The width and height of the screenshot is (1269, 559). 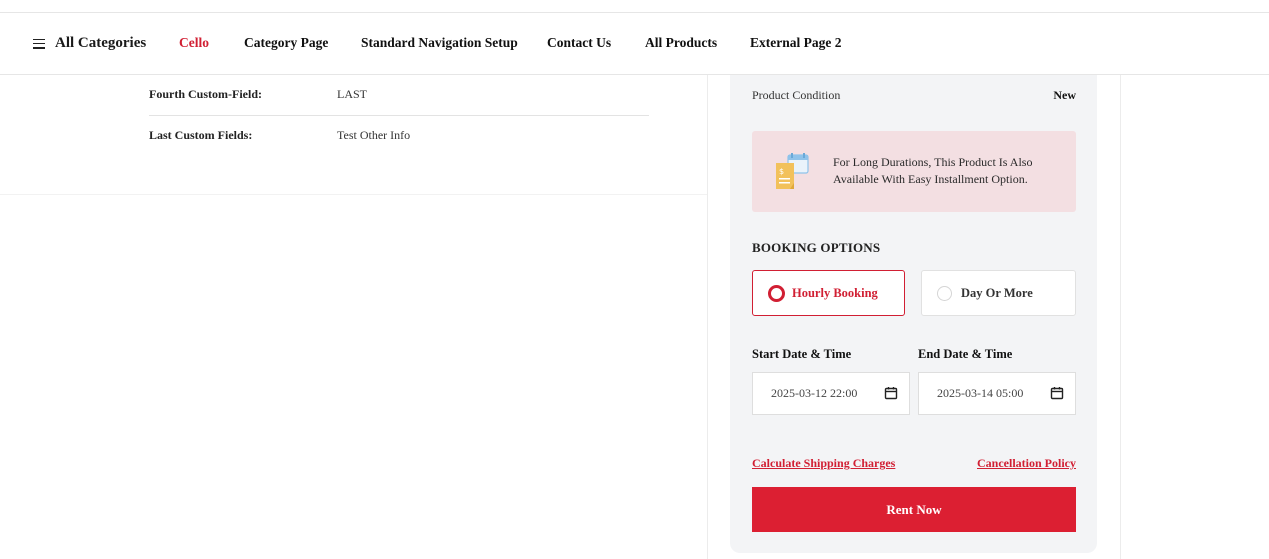 I want to click on radio-unselected-icon, so click(x=944, y=293).